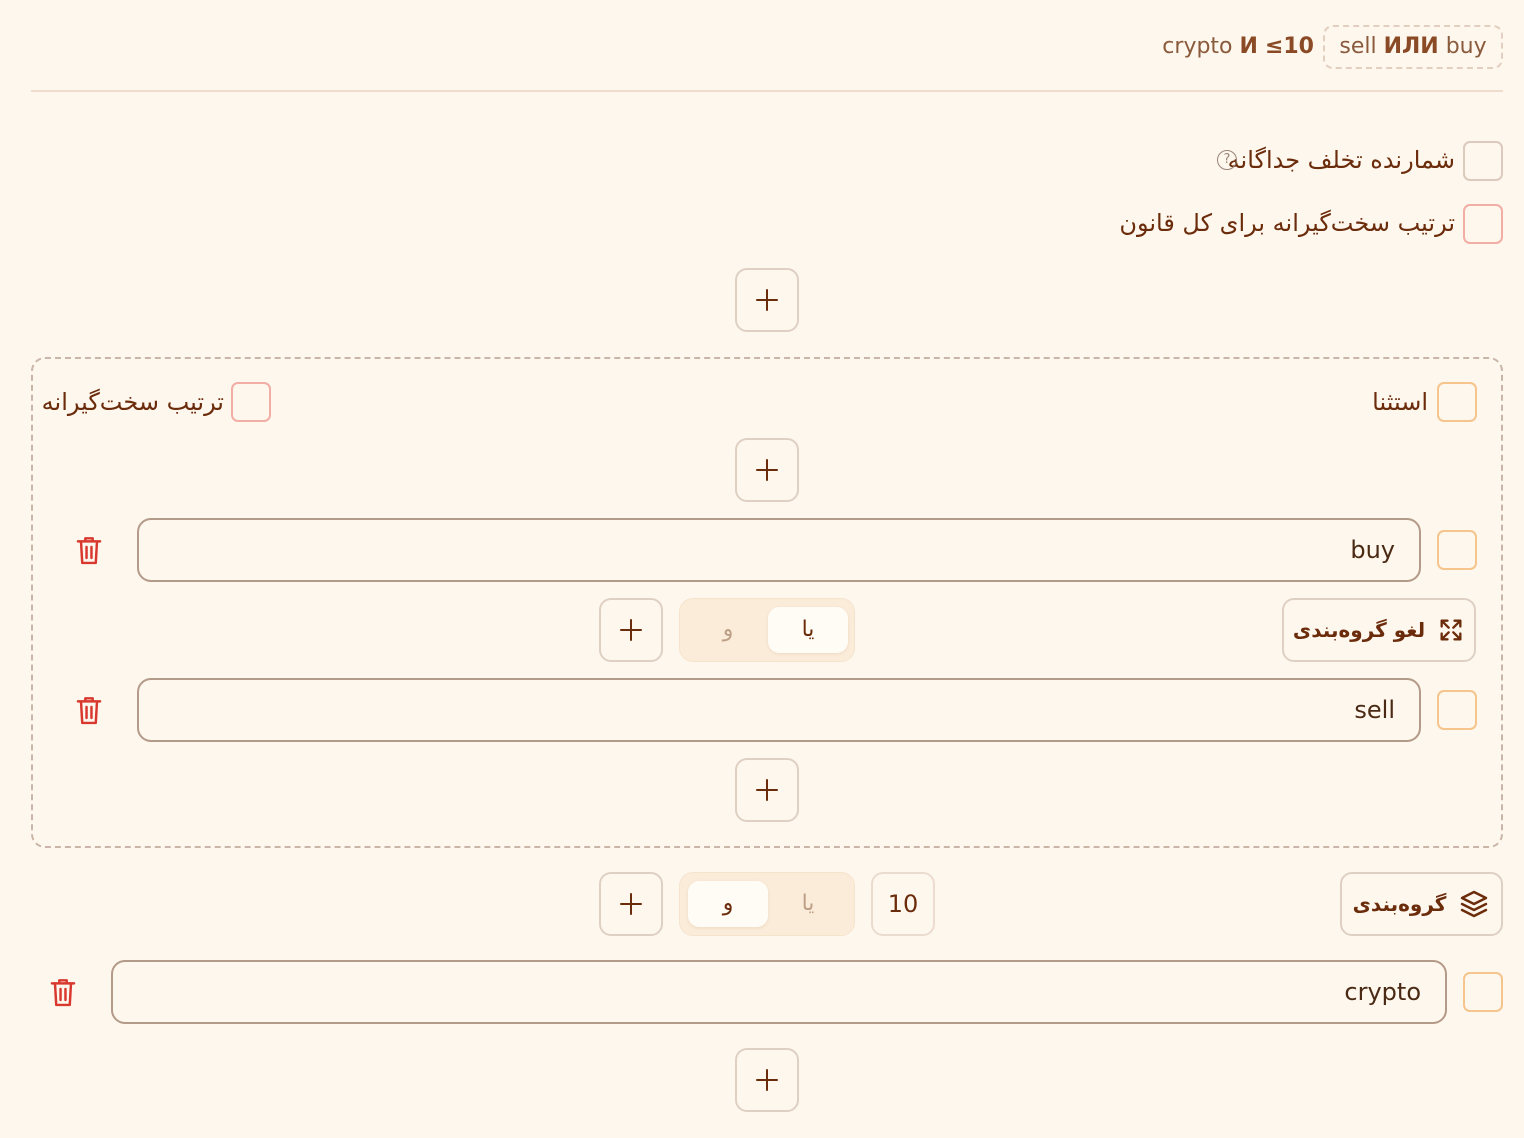  I want to click on summary-badge-term-b: buy, so click(1466, 46).